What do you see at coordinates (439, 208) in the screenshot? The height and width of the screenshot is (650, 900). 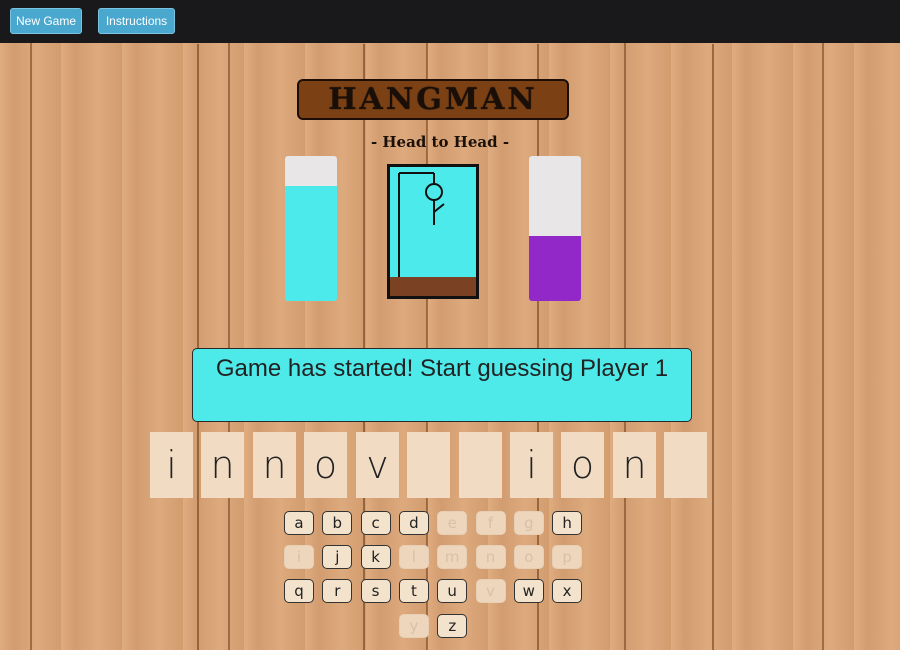 I see `hangman-arm` at bounding box center [439, 208].